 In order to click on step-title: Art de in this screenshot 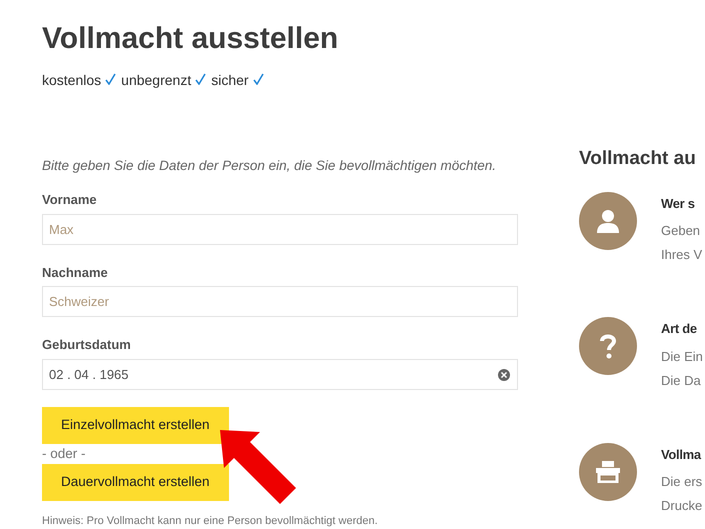, I will do `click(679, 329)`.